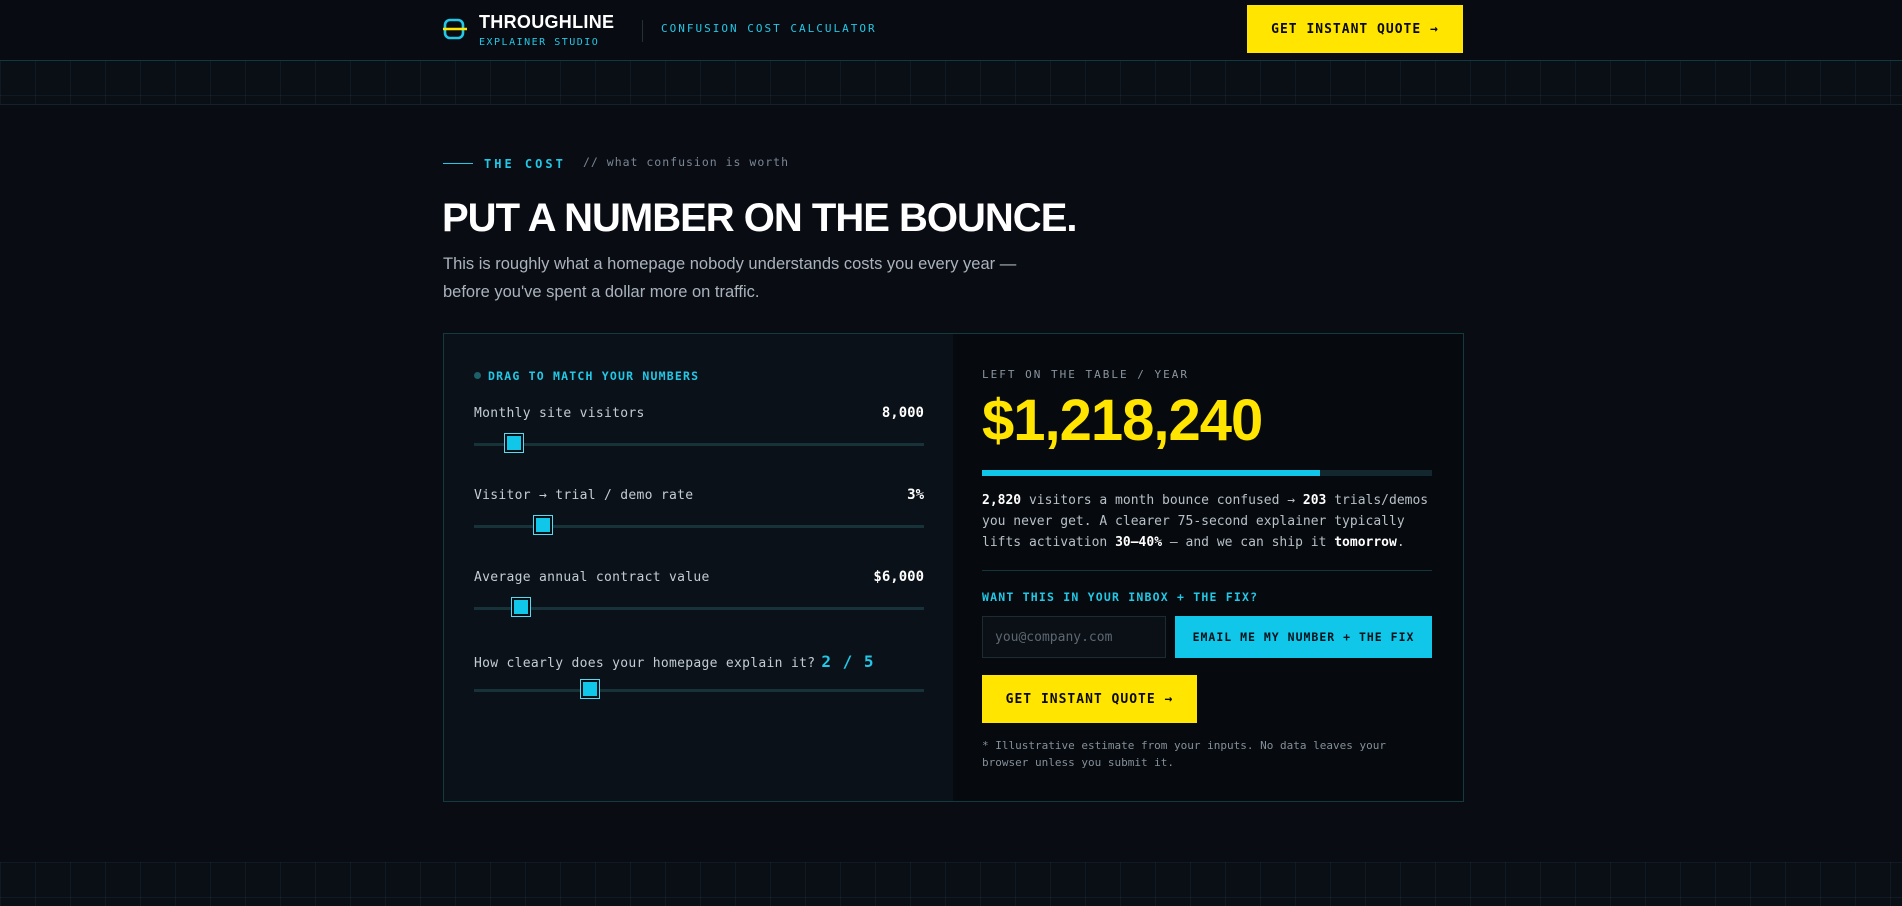 The height and width of the screenshot is (906, 1902). I want to click on inbox-prompt: WANT THIS IN YOUR INBOX + THE FIX?, so click(1120, 597).